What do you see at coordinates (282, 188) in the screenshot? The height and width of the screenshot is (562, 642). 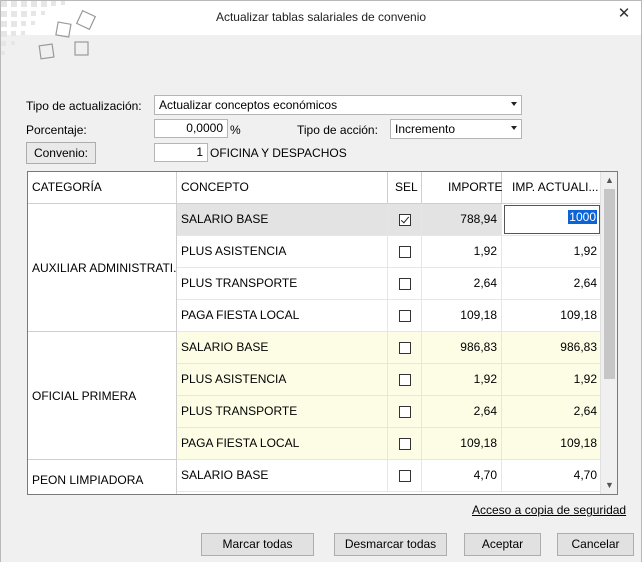 I see `header-concepto: CONCEPTO` at bounding box center [282, 188].